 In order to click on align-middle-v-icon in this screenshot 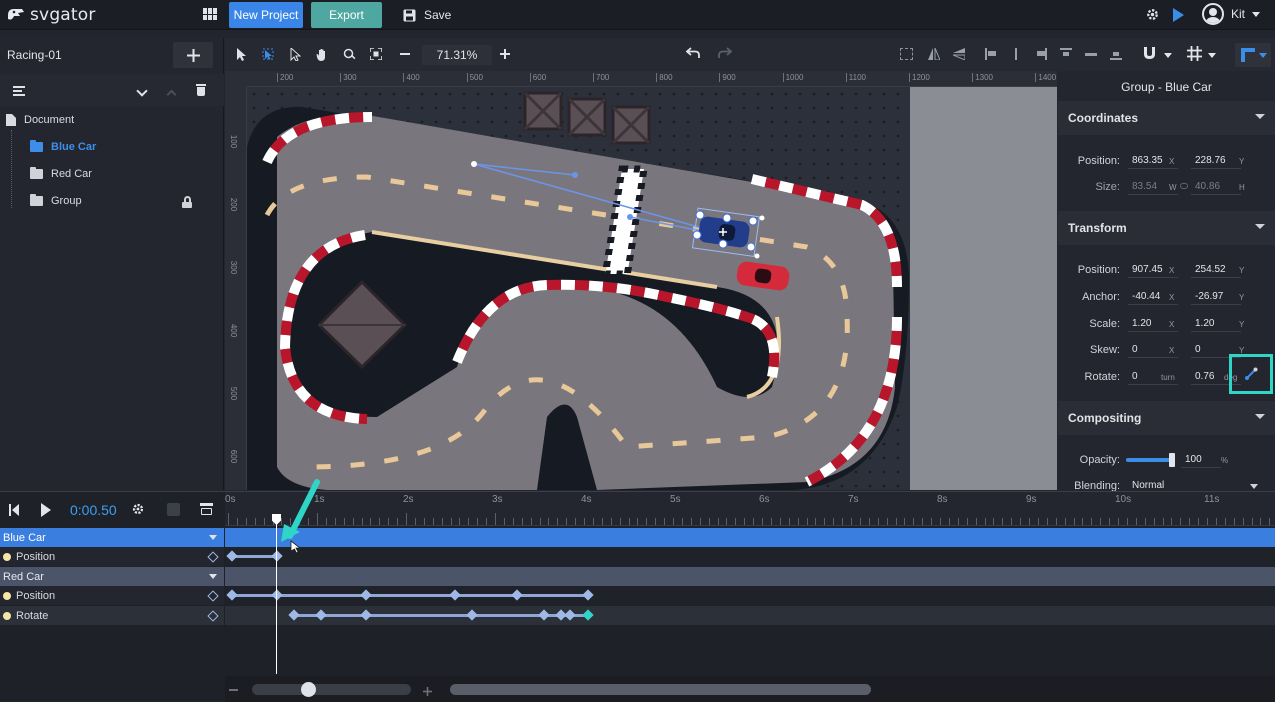, I will do `click(1091, 54)`.